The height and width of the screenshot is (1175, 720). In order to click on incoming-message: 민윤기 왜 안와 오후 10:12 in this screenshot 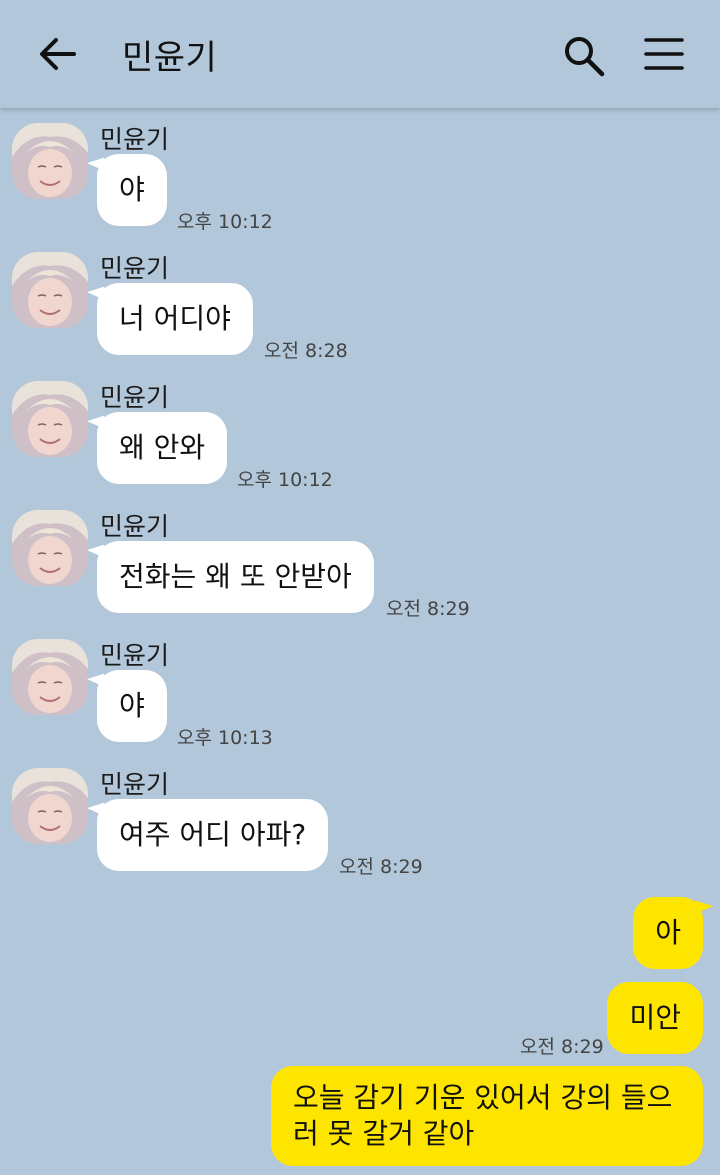, I will do `click(360, 430)`.